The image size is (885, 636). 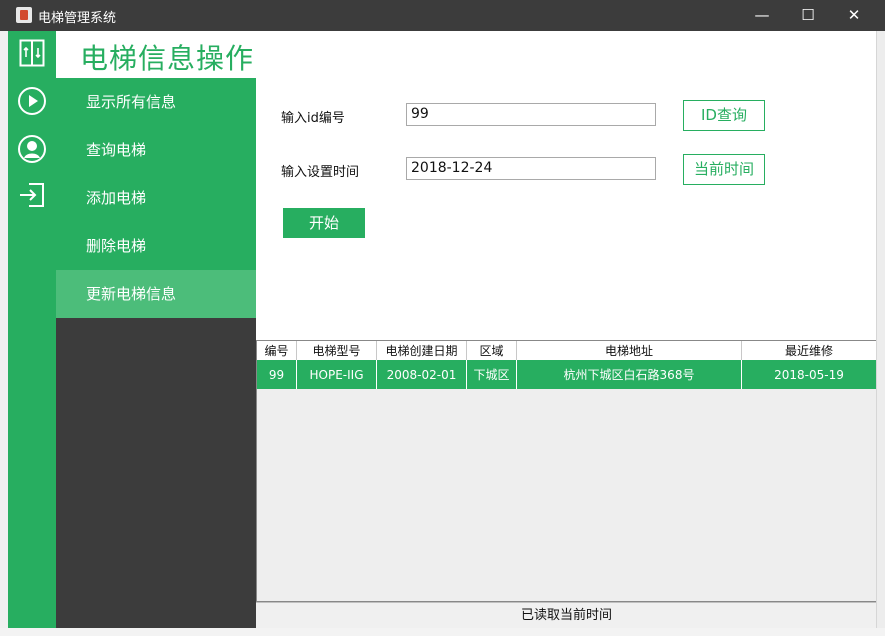 What do you see at coordinates (442, 632) in the screenshot?
I see `window-bottom-edge` at bounding box center [442, 632].